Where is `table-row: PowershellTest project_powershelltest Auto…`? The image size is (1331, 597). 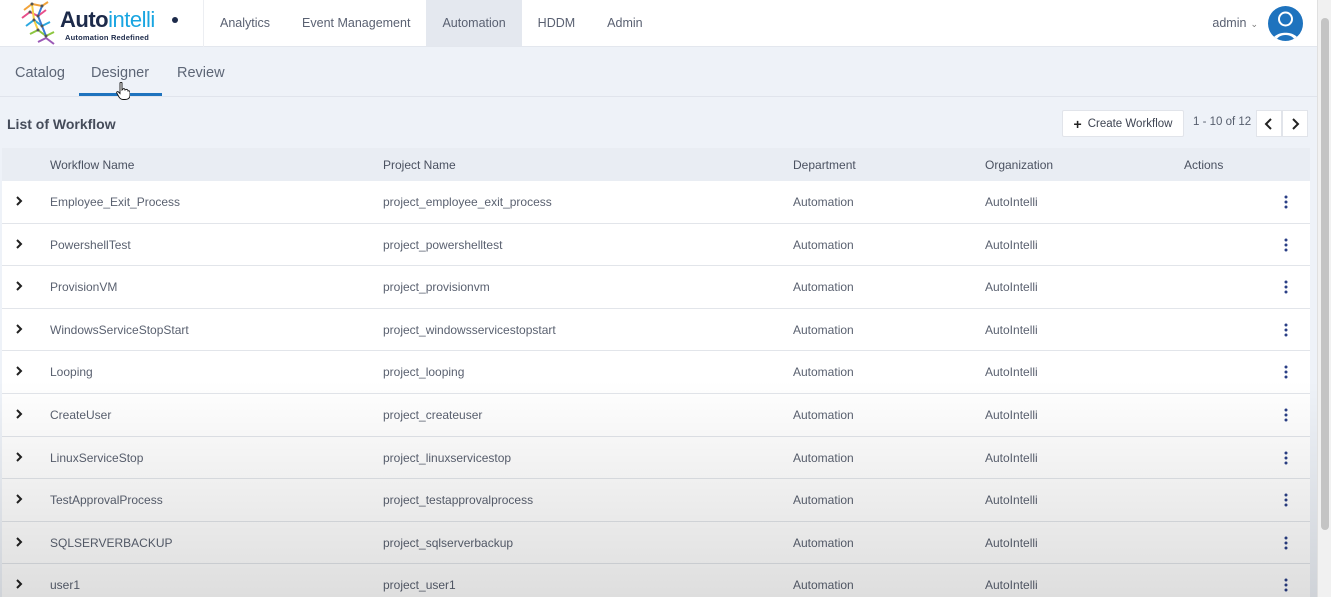 table-row: PowershellTest project_powershelltest Auto… is located at coordinates (656, 245).